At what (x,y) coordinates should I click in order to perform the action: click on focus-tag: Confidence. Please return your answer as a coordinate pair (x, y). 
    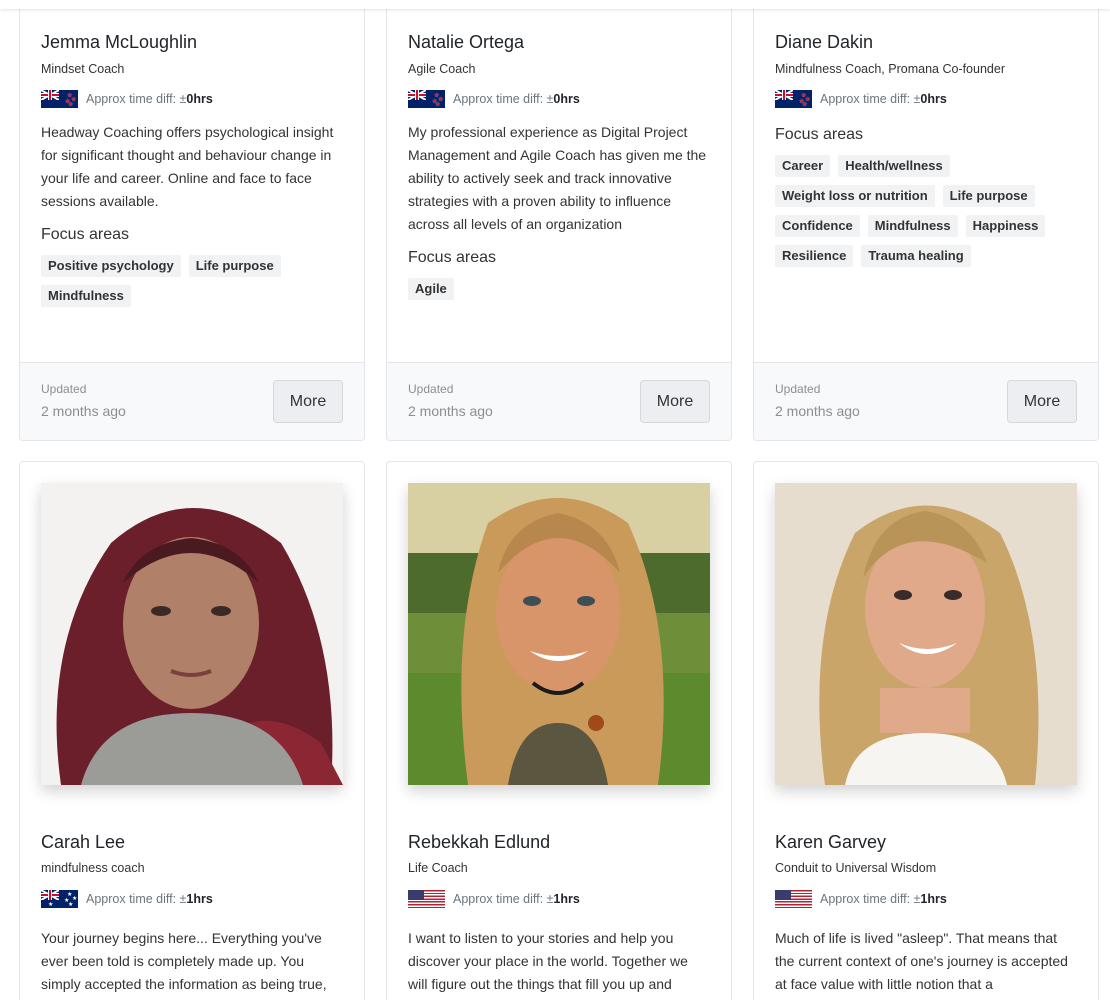
    Looking at the image, I should click on (817, 226).